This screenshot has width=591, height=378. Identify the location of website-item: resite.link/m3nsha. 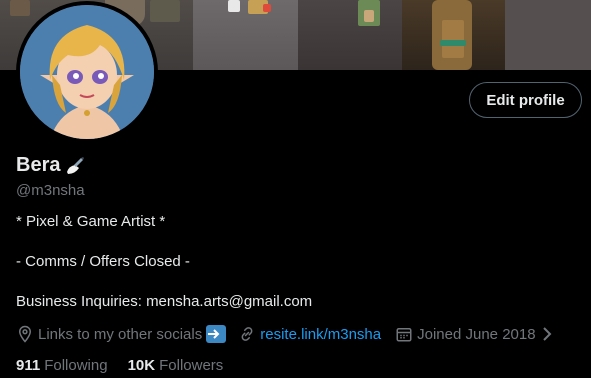
(309, 334).